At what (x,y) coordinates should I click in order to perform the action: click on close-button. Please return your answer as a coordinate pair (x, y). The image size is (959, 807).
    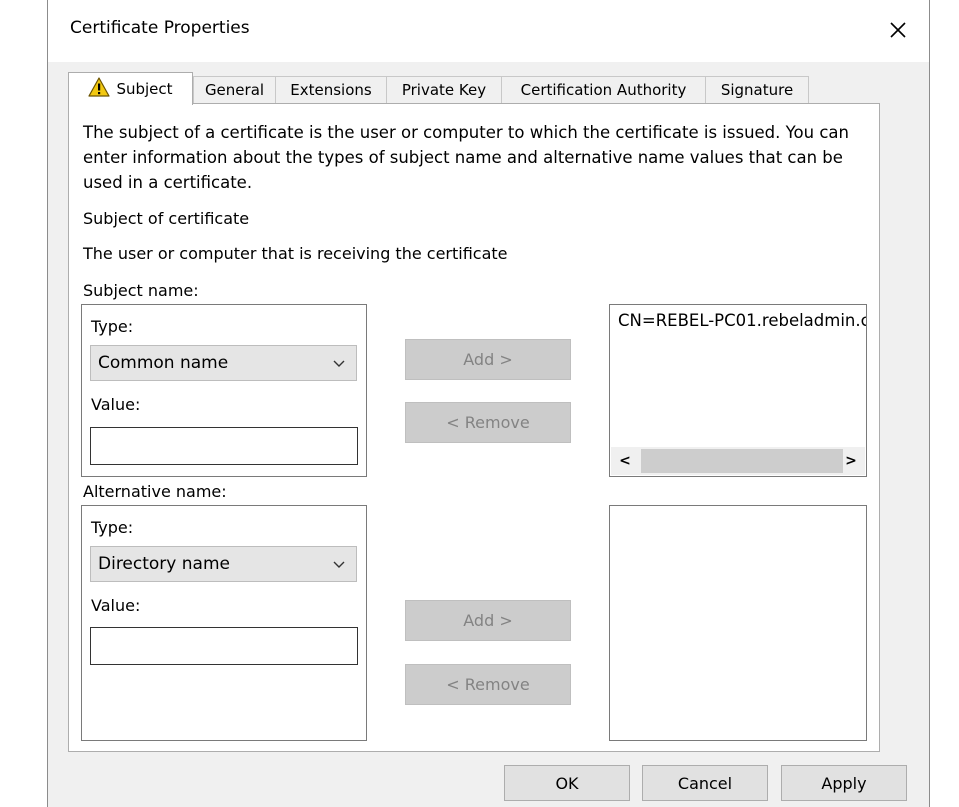
    Looking at the image, I should click on (898, 30).